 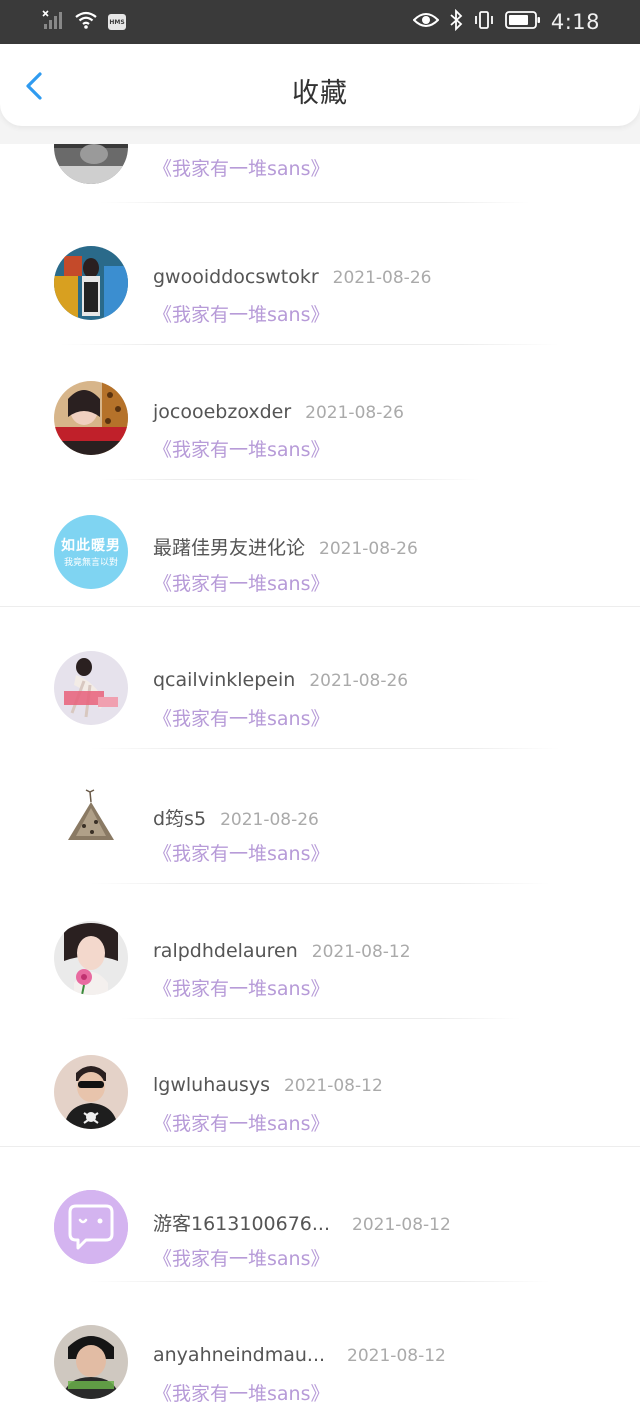 What do you see at coordinates (222, 412) in the screenshot?
I see `username-text: jocooebzoxder` at bounding box center [222, 412].